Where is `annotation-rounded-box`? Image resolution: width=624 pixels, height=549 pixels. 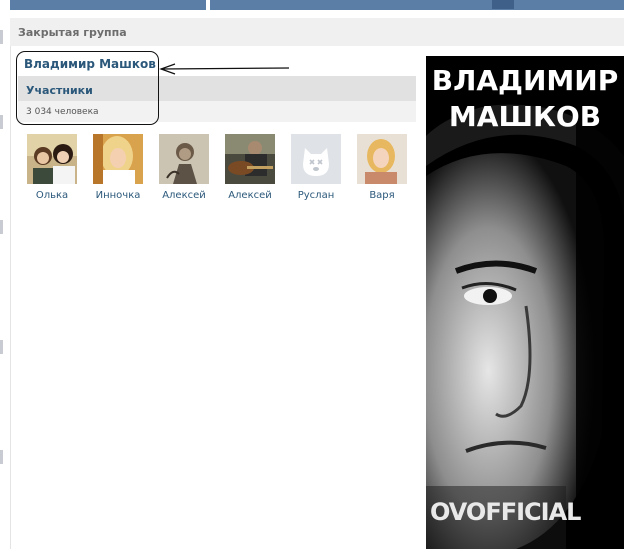
annotation-rounded-box is located at coordinates (87, 88).